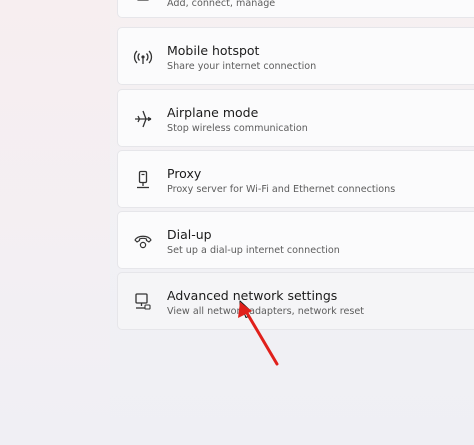 The height and width of the screenshot is (445, 474). Describe the element at coordinates (189, 234) in the screenshot. I see `card-title: Dial-up` at that location.